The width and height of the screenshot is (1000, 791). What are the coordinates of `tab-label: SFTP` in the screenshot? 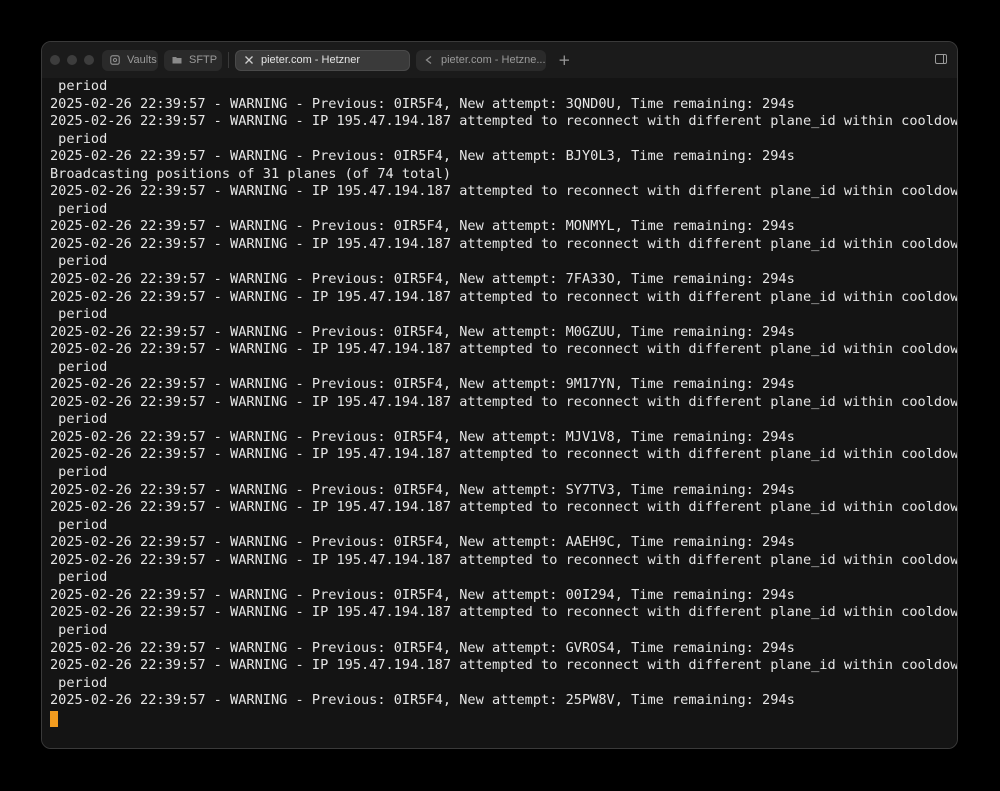 It's located at (203, 60).